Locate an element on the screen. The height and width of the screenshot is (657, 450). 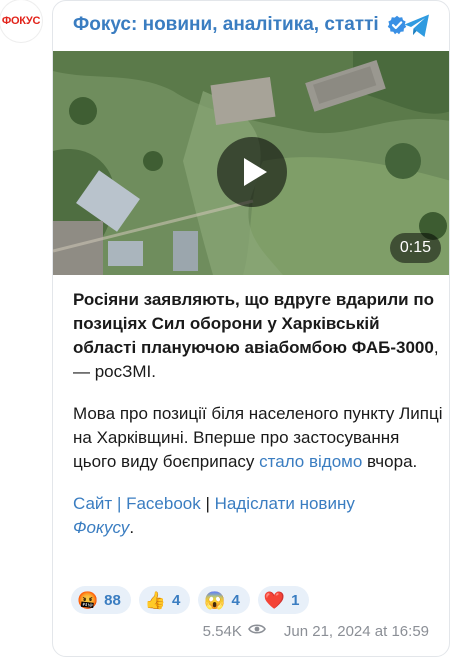
play-button is located at coordinates (252, 172).